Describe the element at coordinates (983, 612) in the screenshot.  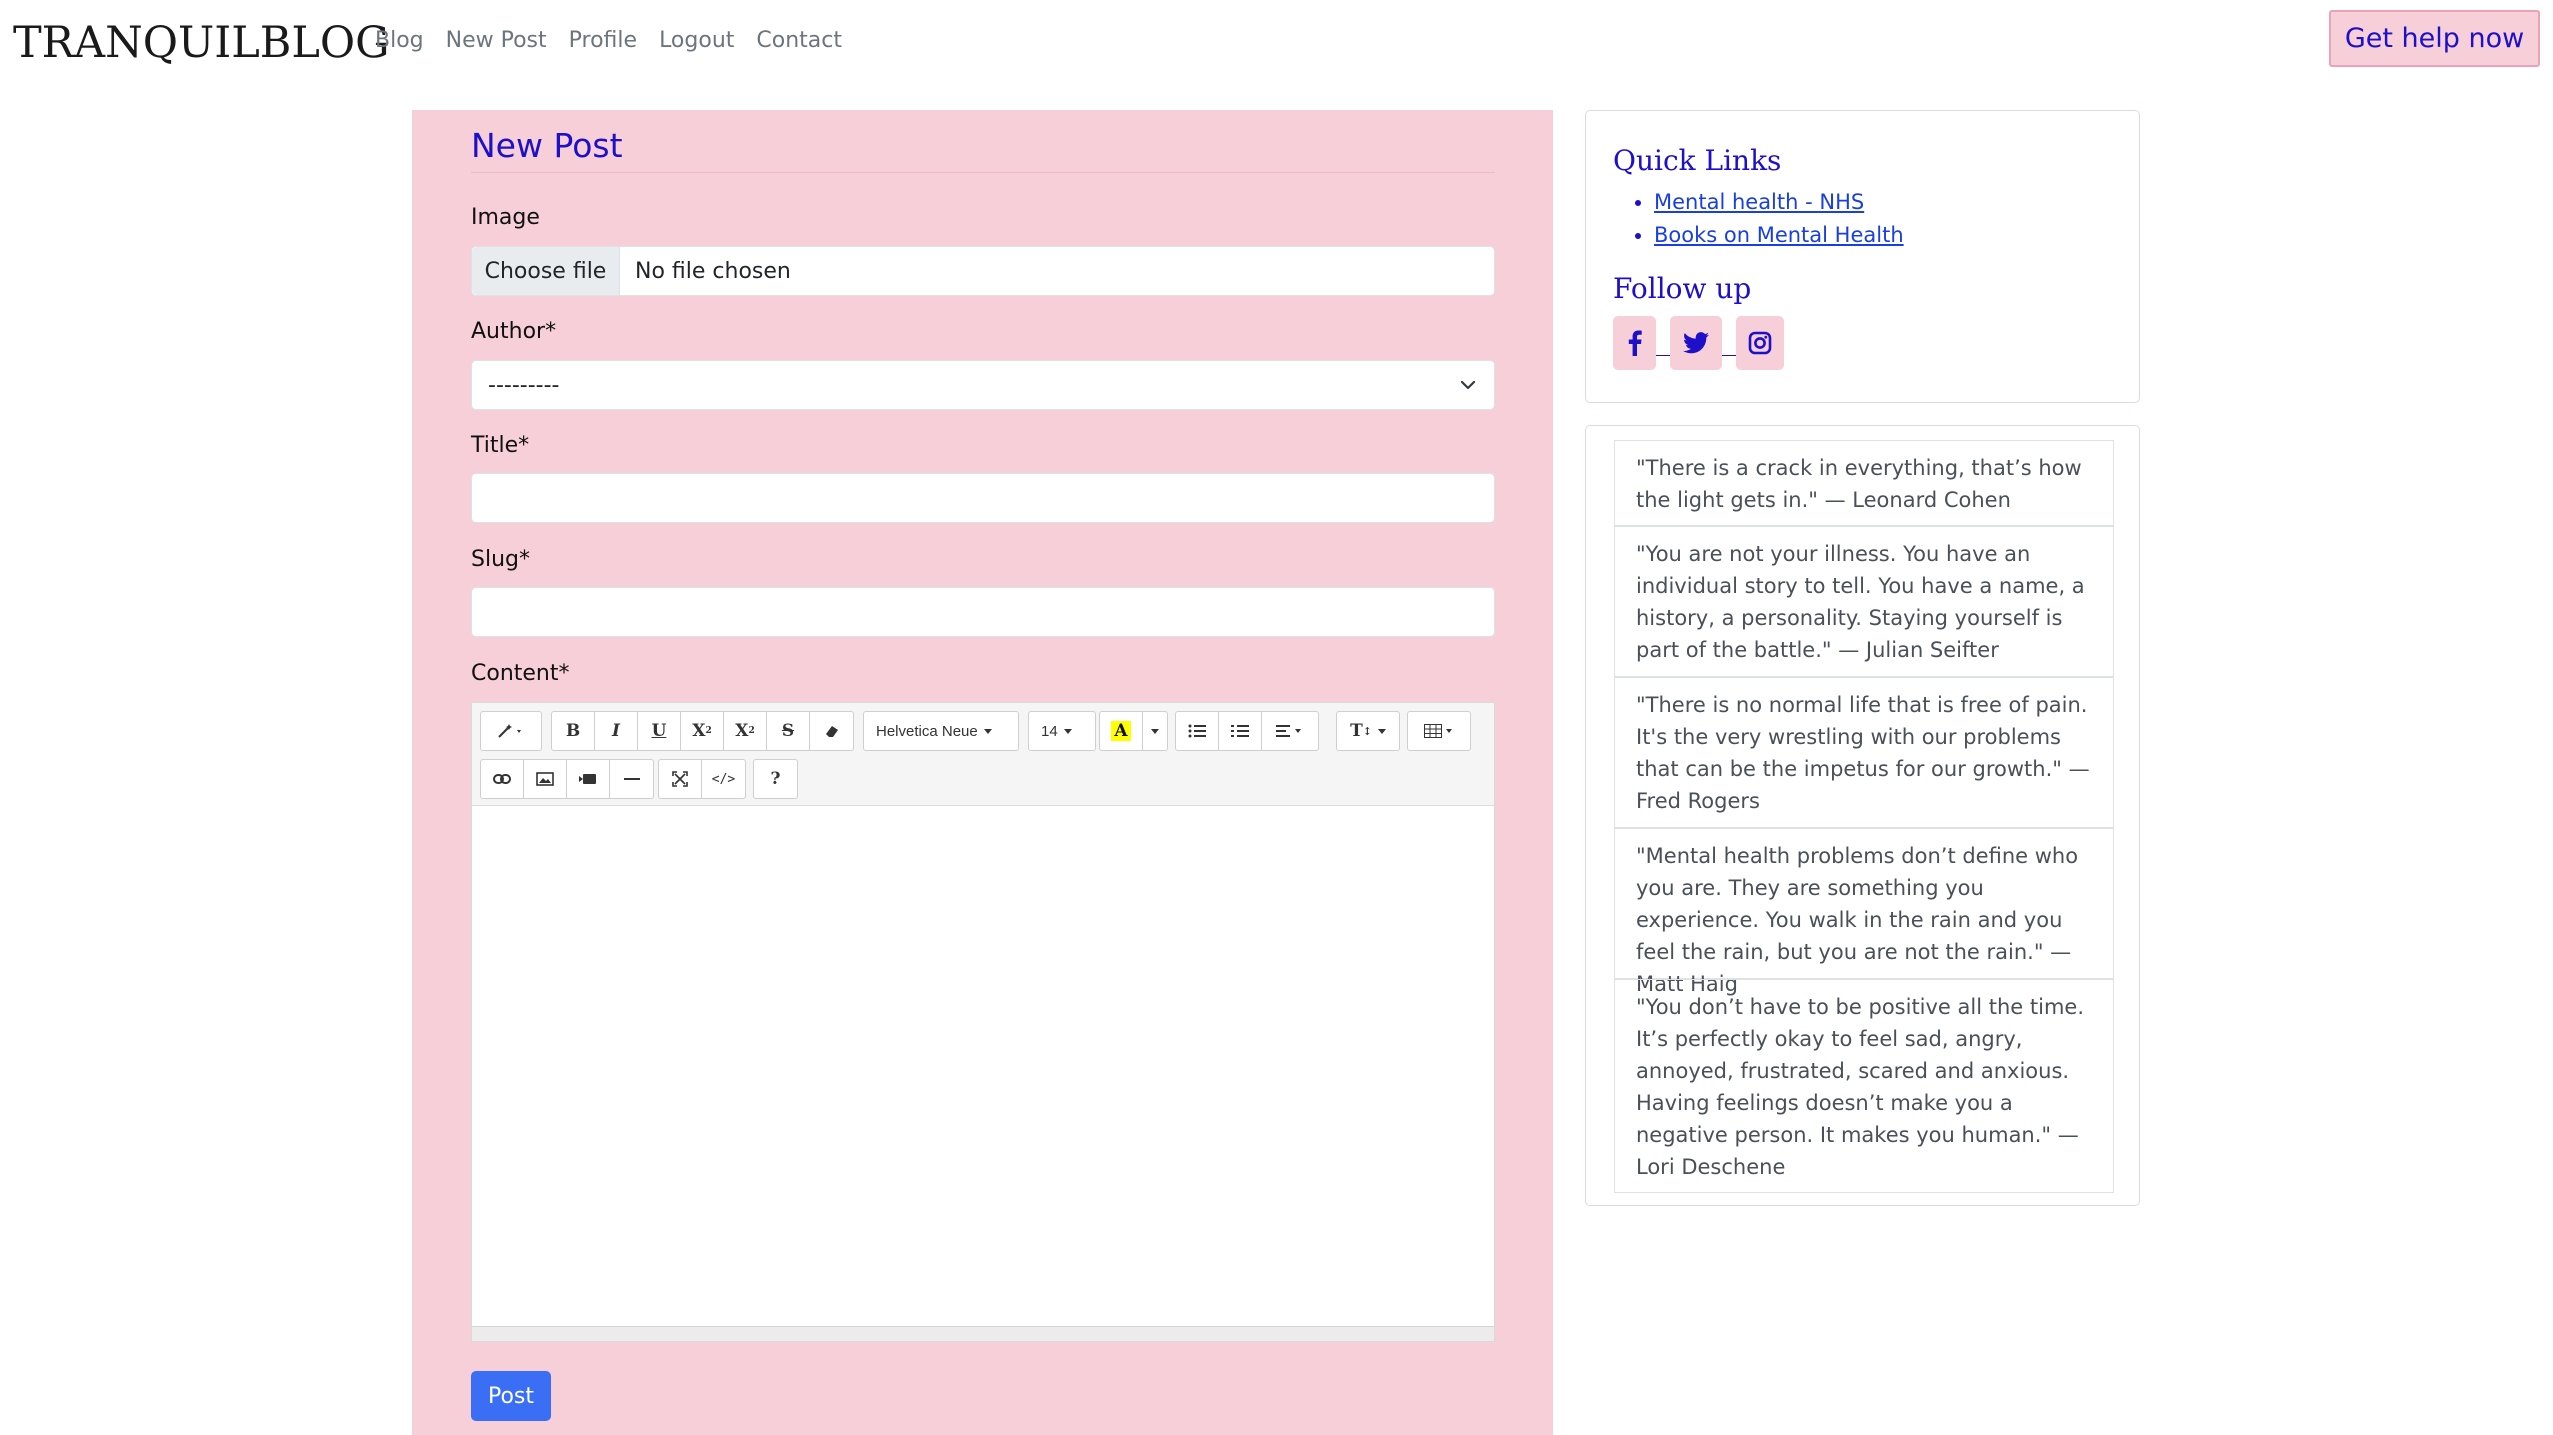
I see `slug-input` at that location.